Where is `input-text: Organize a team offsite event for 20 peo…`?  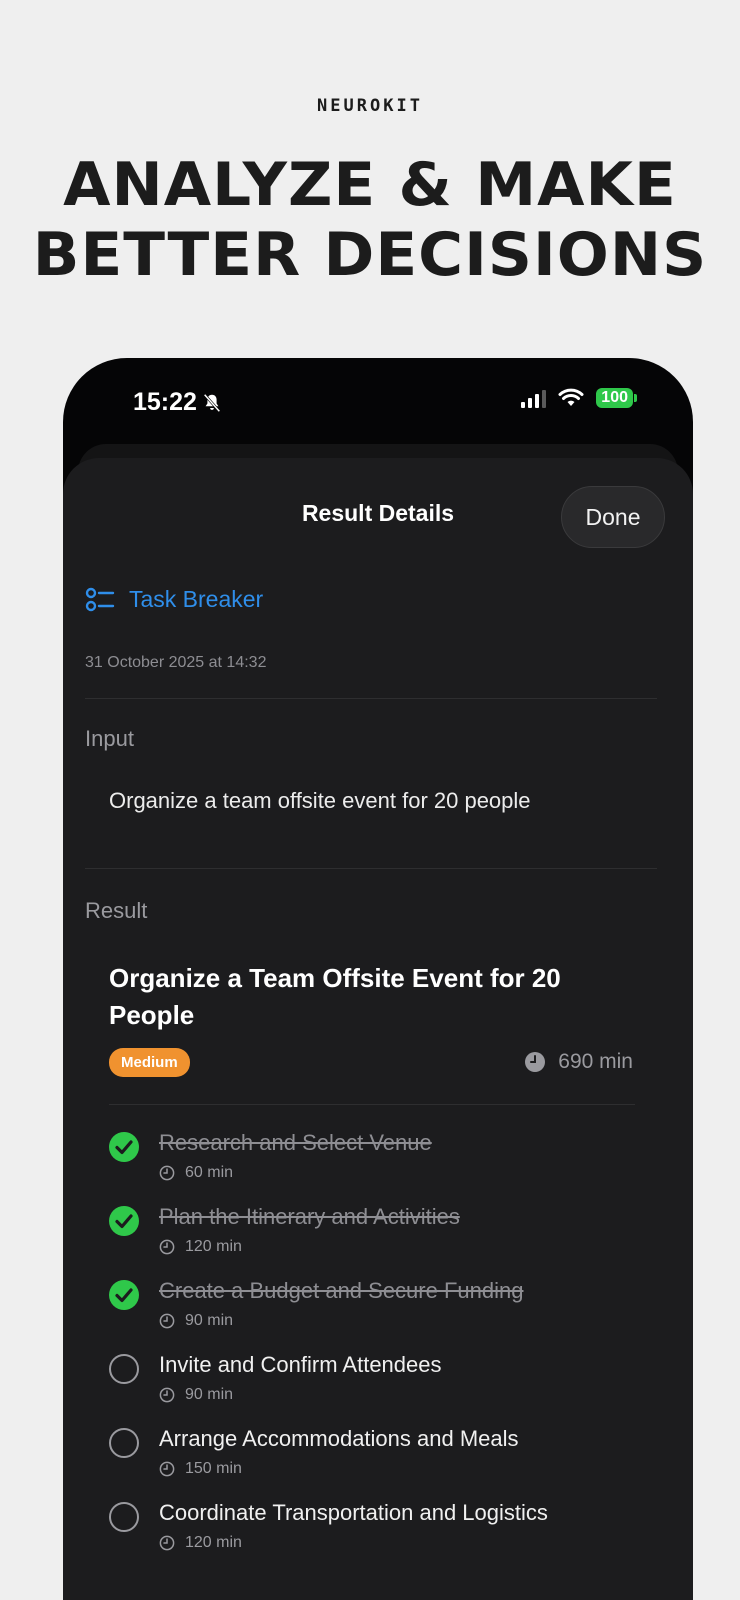 input-text: Organize a team offsite event for 20 peo… is located at coordinates (320, 800).